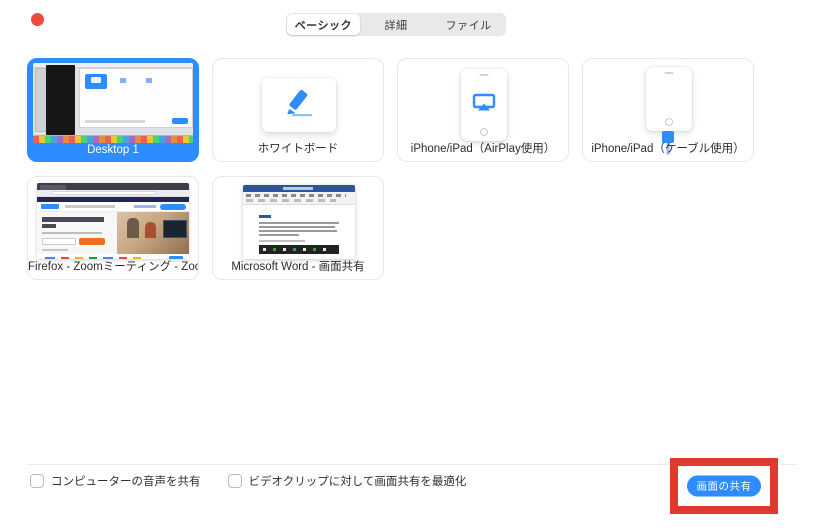 The height and width of the screenshot is (531, 825). What do you see at coordinates (59, 241) in the screenshot?
I see `hero-email-input` at bounding box center [59, 241].